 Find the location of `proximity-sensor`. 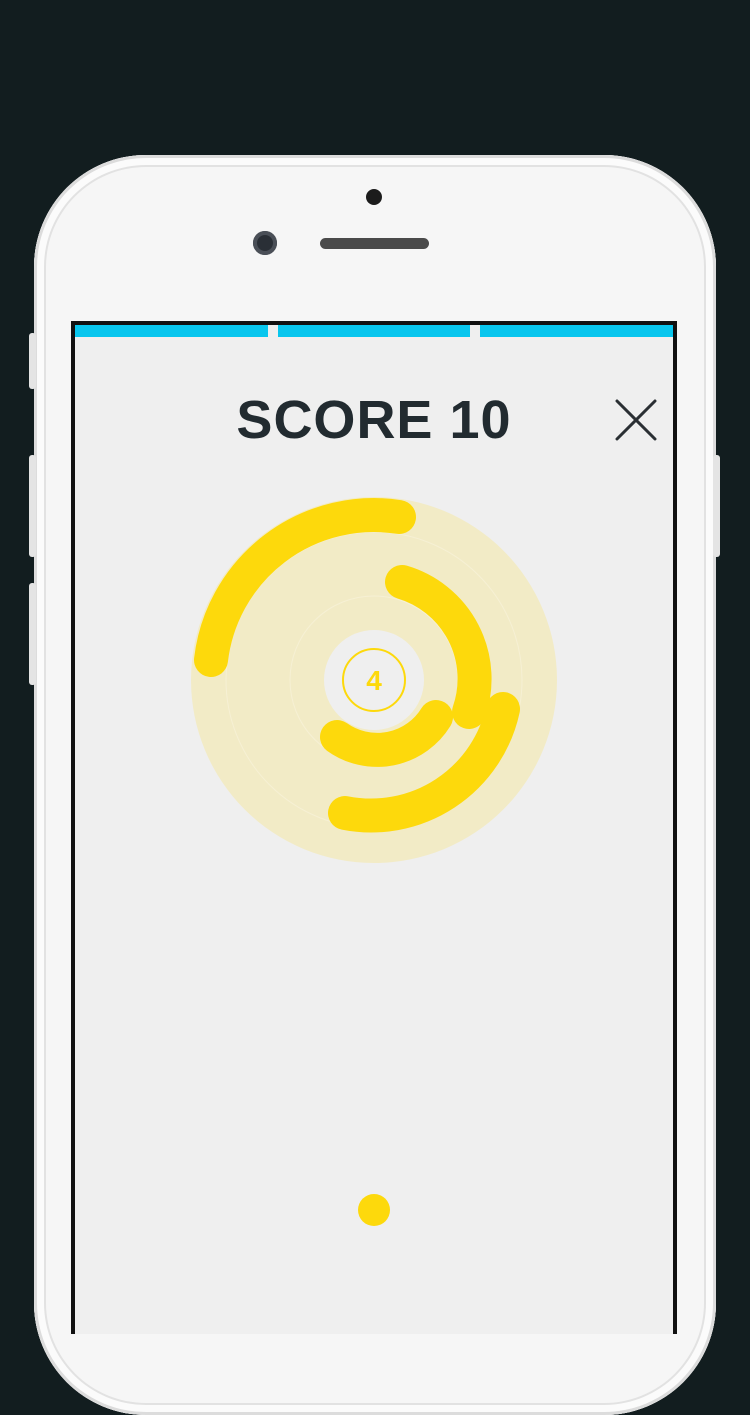

proximity-sensor is located at coordinates (374, 197).